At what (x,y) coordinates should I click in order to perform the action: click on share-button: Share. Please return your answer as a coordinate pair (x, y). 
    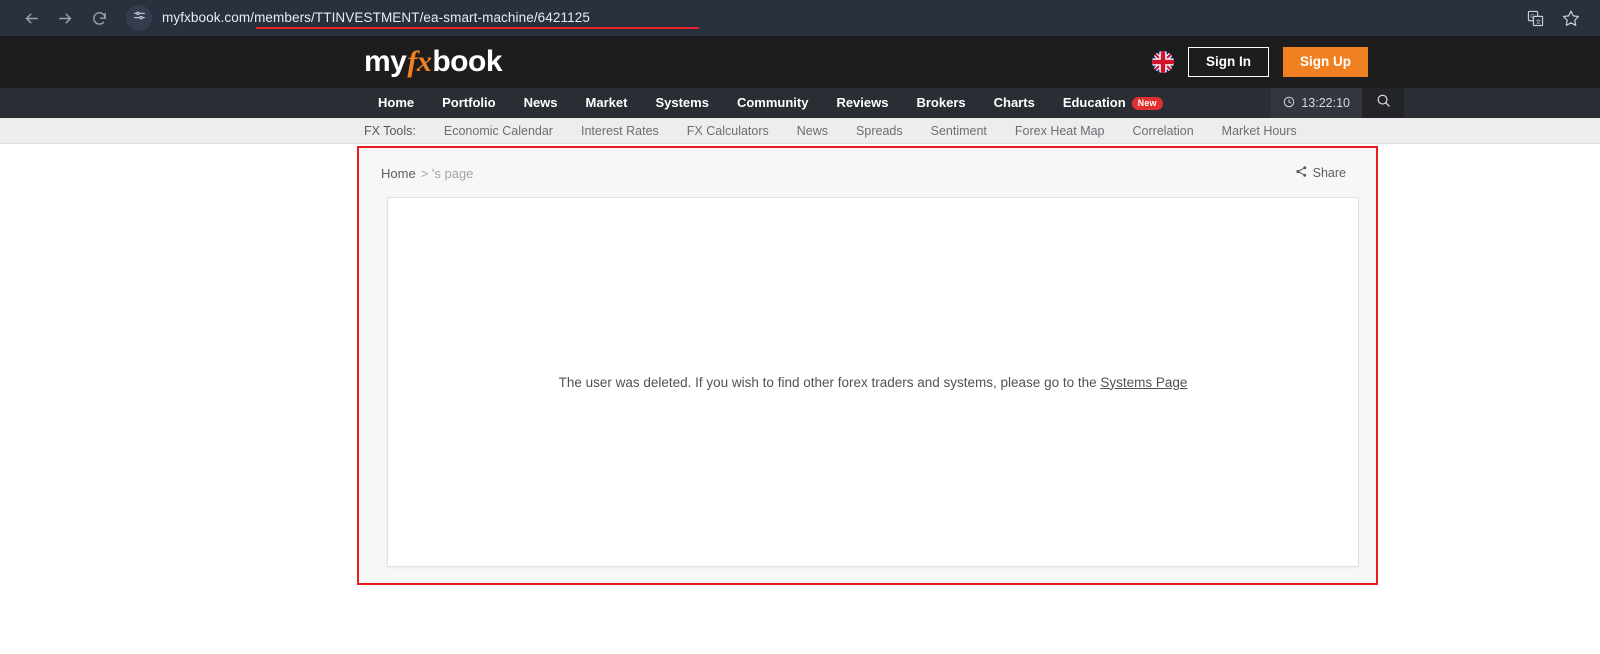
    Looking at the image, I should click on (1320, 173).